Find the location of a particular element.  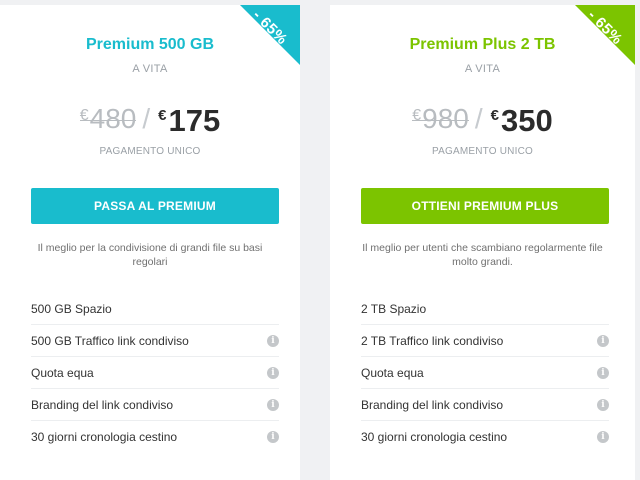

old-price-value: 980 is located at coordinates (445, 118).